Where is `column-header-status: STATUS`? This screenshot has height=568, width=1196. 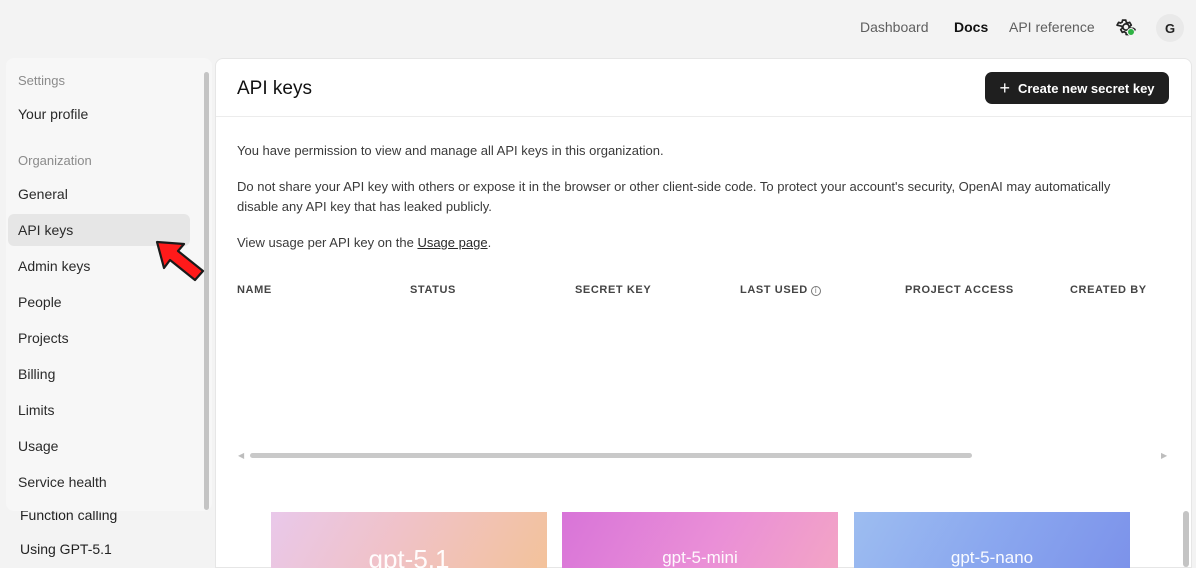 column-header-status: STATUS is located at coordinates (433, 290).